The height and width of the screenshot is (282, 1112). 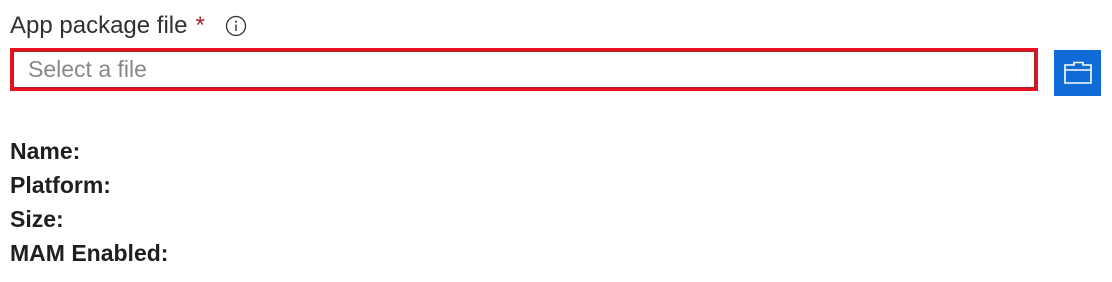 What do you see at coordinates (92, 151) in the screenshot?
I see `detail-name: Name:` at bounding box center [92, 151].